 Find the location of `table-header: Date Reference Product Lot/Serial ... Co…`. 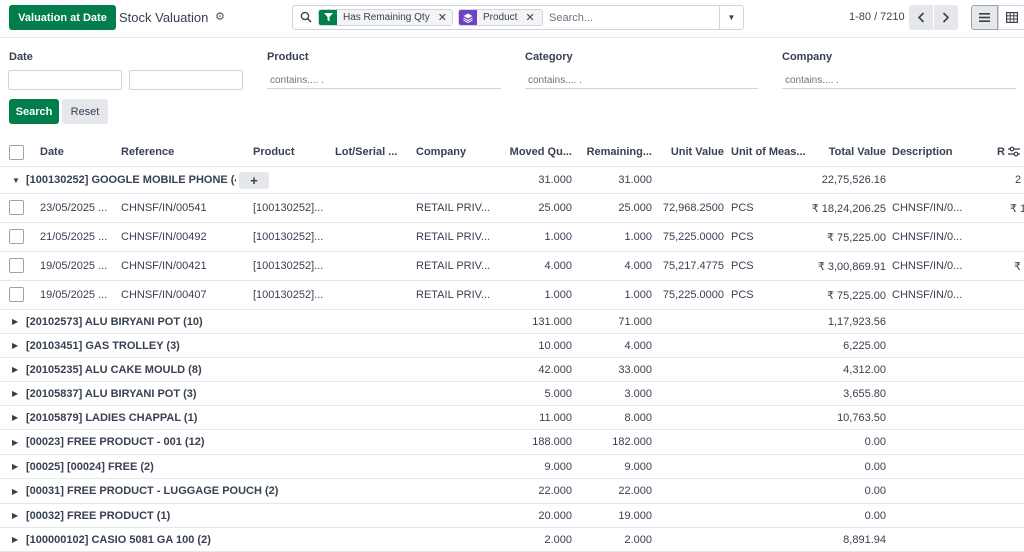

table-header: Date Reference Product Lot/Serial ... Co… is located at coordinates (512, 152).